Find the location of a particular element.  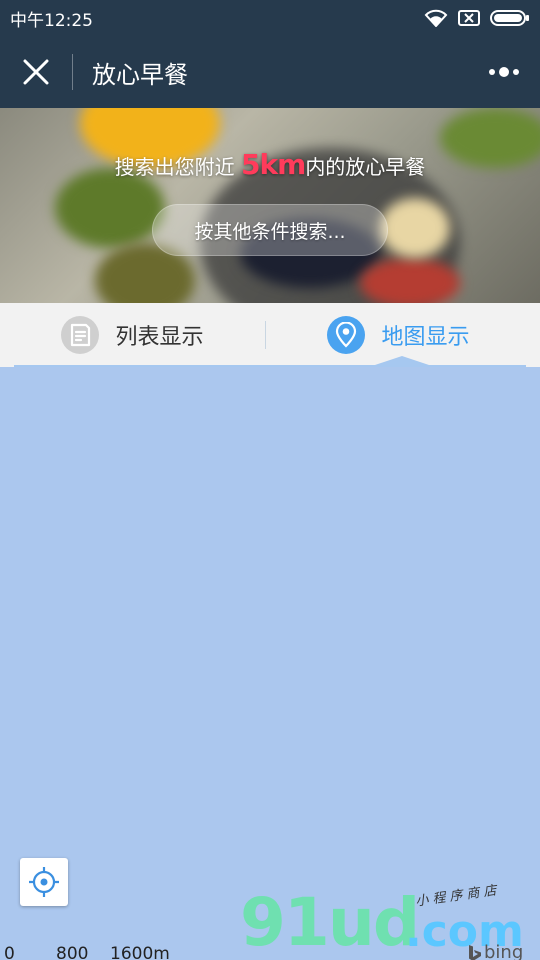

bing-label: bing is located at coordinates (504, 951).